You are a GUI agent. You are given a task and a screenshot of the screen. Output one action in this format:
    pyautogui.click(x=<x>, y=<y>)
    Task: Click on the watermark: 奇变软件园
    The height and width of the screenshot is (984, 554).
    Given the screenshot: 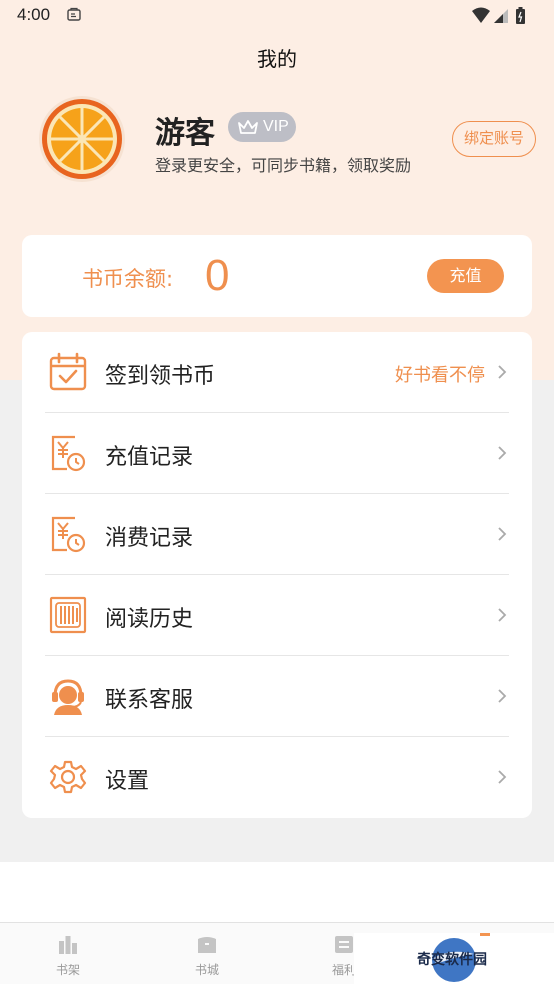 What is the action you would take?
    pyautogui.click(x=454, y=958)
    